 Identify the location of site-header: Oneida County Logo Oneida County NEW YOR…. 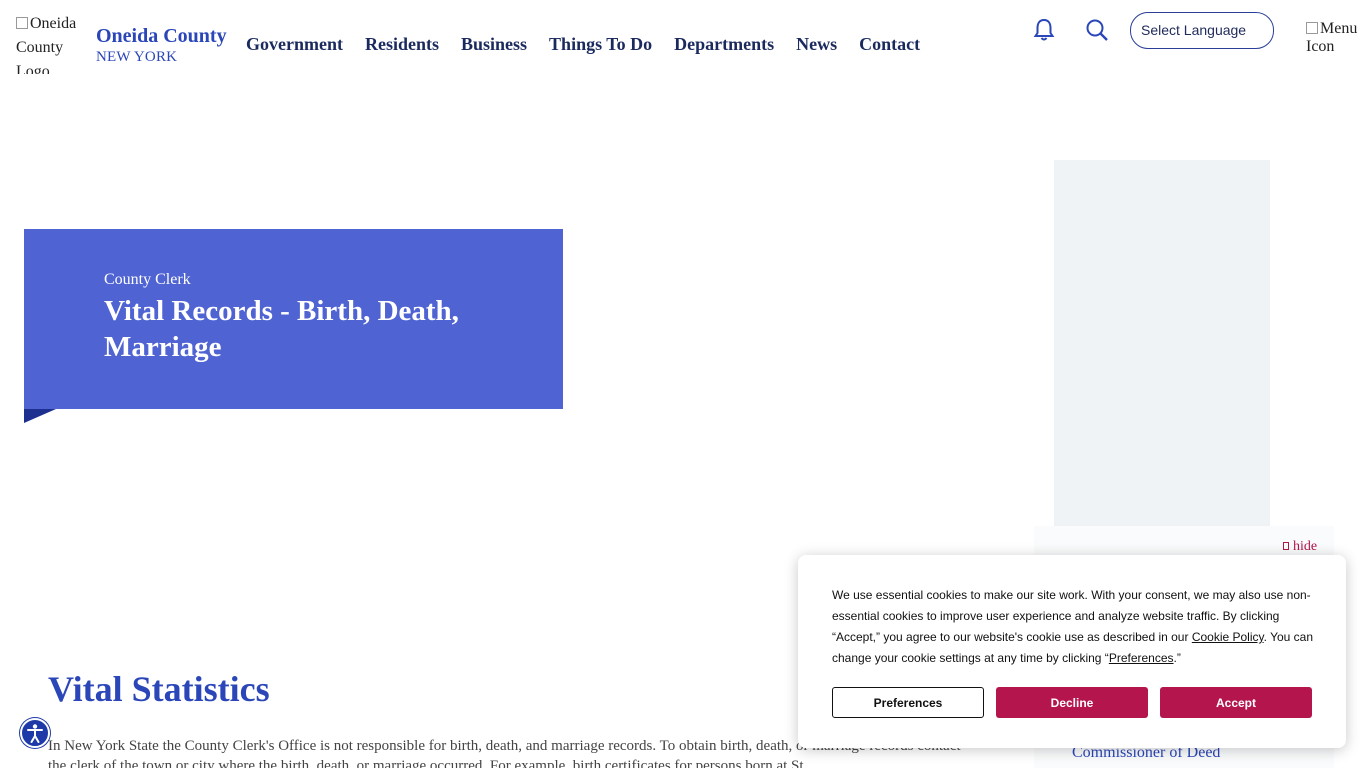
(683, 45).